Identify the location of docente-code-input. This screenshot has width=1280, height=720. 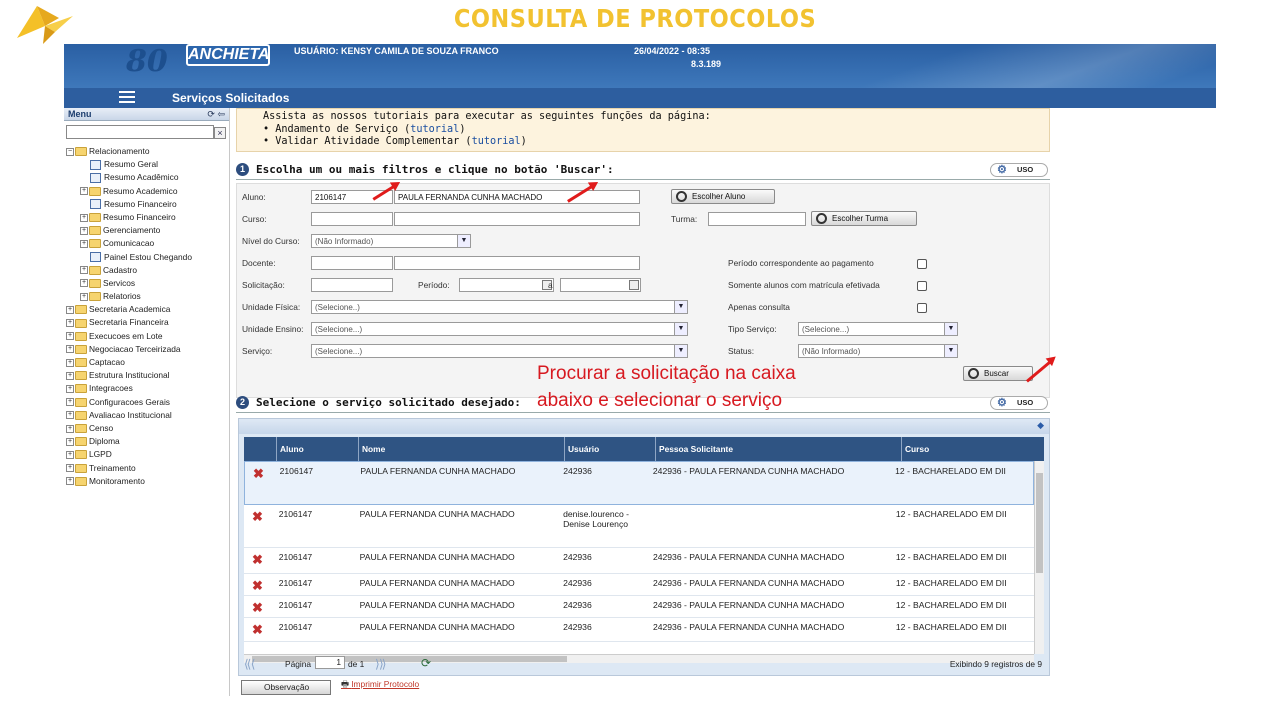
(352, 263).